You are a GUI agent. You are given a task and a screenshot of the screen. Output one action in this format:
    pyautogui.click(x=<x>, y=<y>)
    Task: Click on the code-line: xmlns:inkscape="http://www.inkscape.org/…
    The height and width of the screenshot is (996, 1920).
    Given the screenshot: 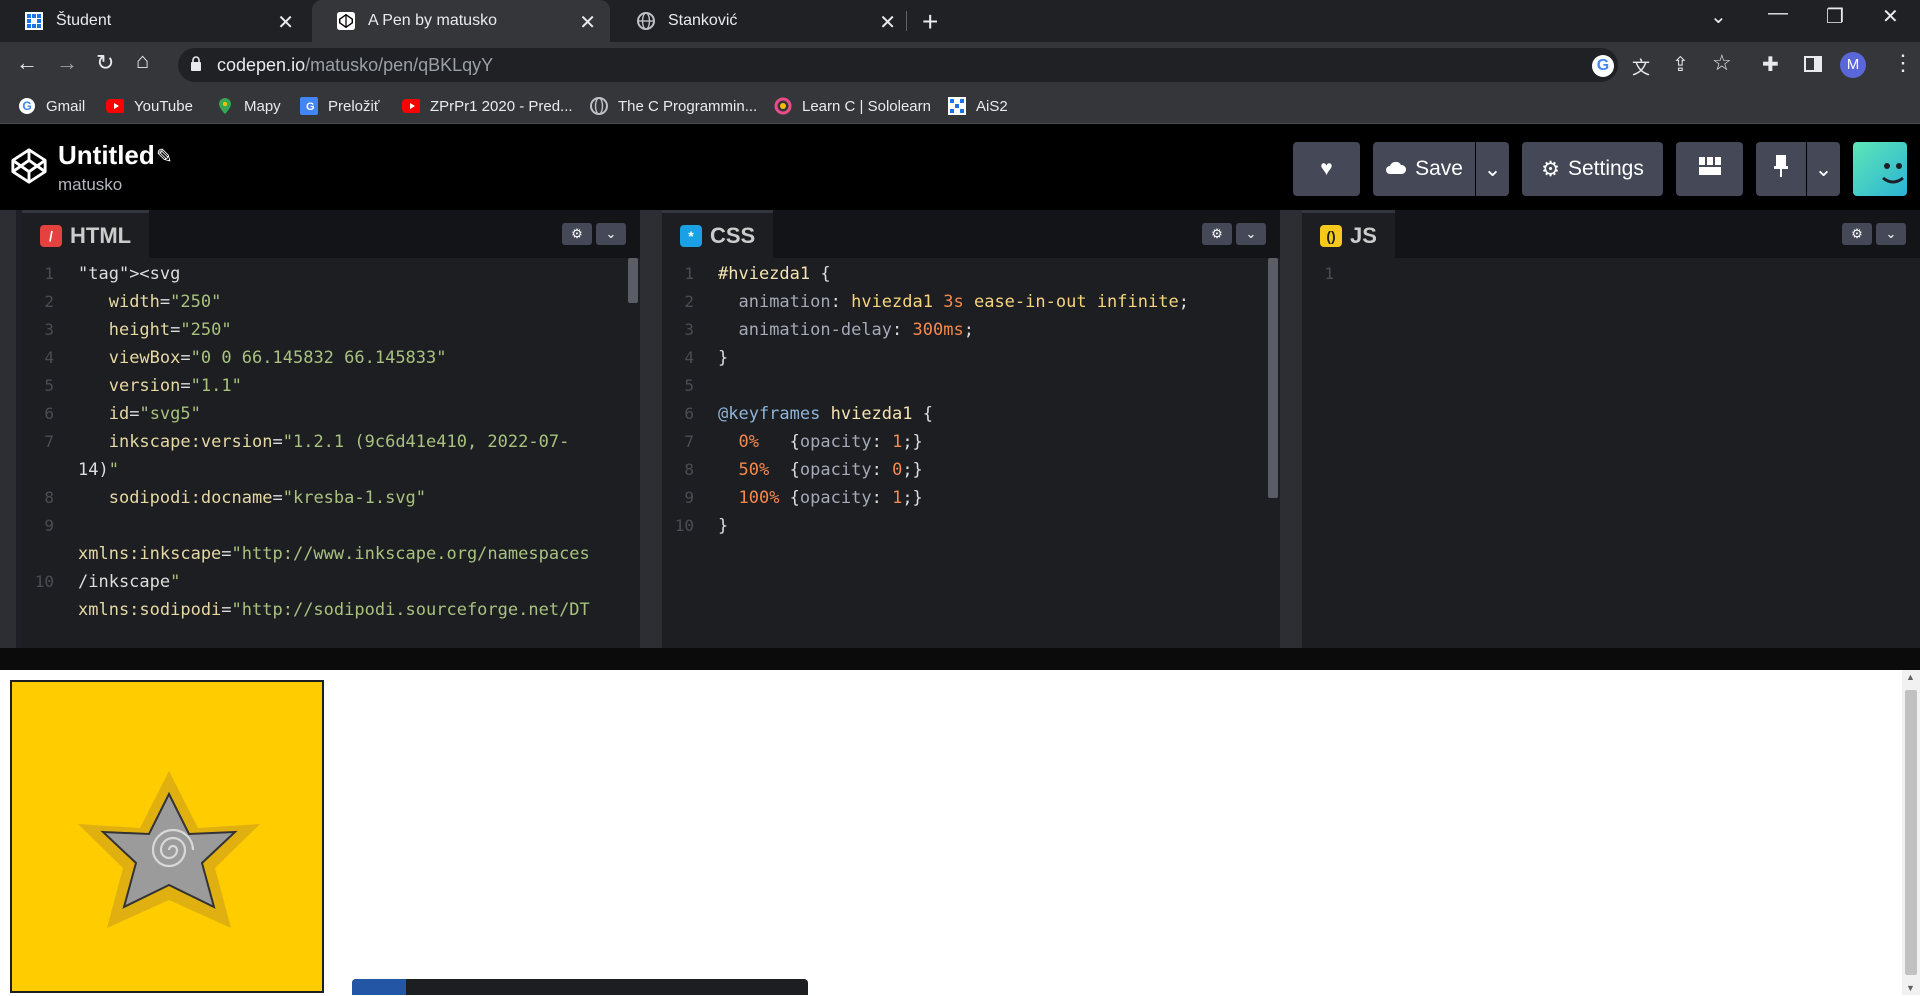 What is the action you would take?
    pyautogui.click(x=334, y=554)
    